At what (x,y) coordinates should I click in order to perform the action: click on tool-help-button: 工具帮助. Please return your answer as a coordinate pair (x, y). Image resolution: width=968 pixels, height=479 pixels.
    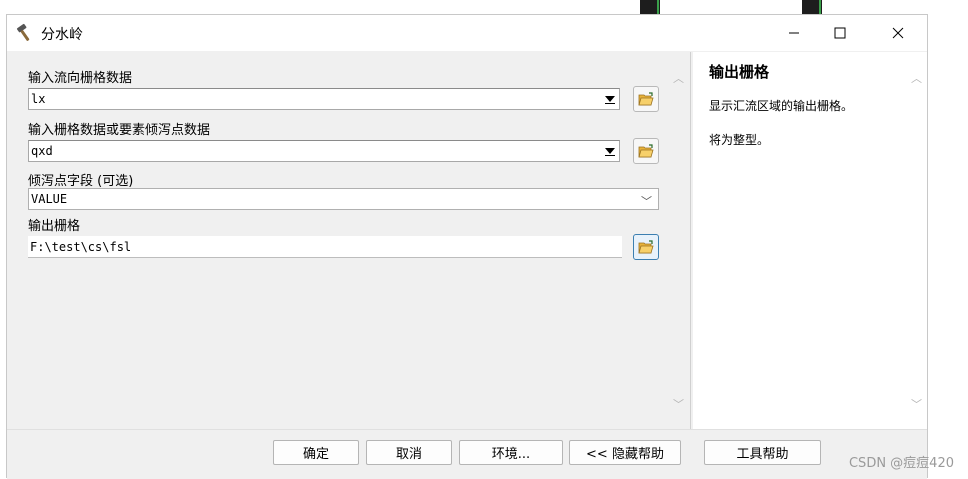
    Looking at the image, I should click on (762, 452).